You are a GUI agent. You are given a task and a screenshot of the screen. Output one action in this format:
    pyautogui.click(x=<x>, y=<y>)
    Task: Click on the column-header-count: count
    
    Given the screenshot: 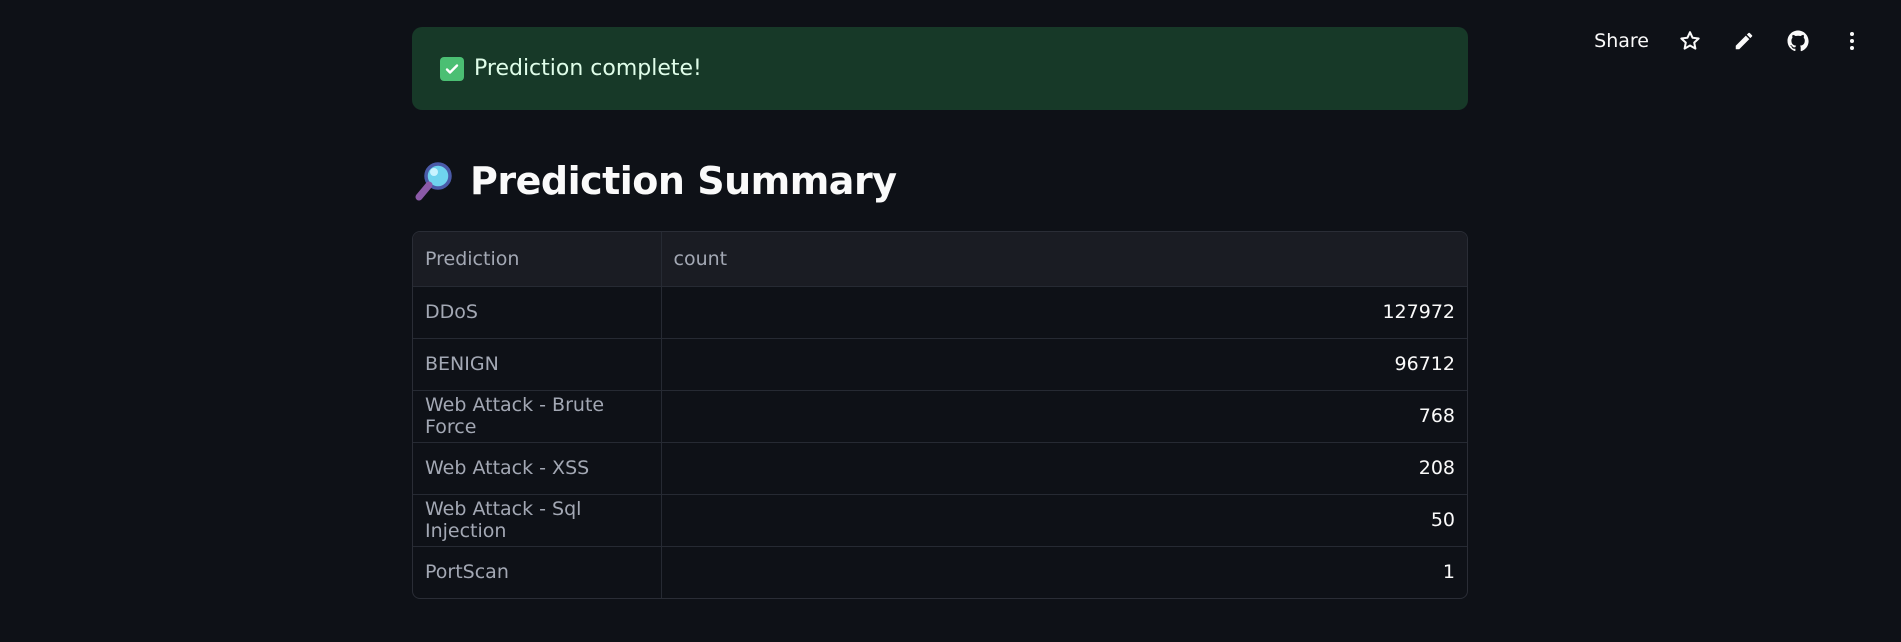 What is the action you would take?
    pyautogui.click(x=1064, y=259)
    